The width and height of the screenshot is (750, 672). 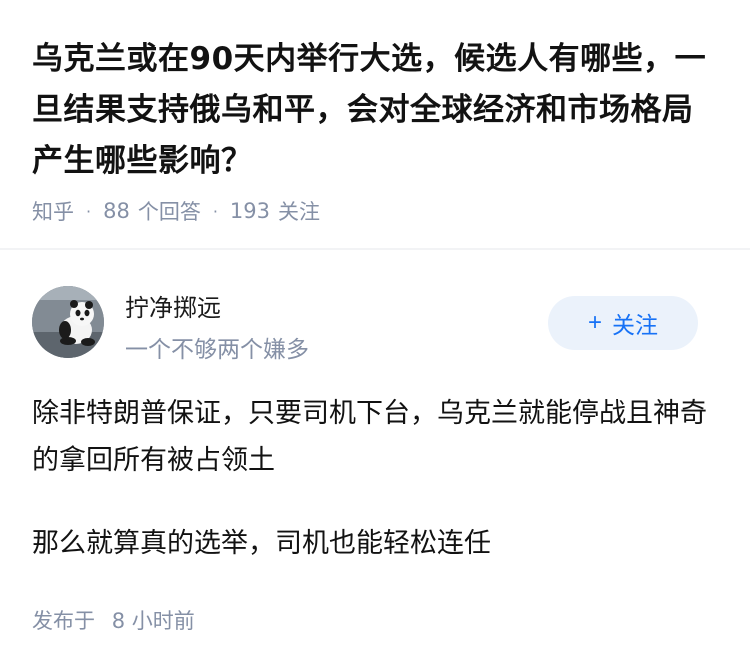 I want to click on plus-icon: +, so click(x=594, y=322).